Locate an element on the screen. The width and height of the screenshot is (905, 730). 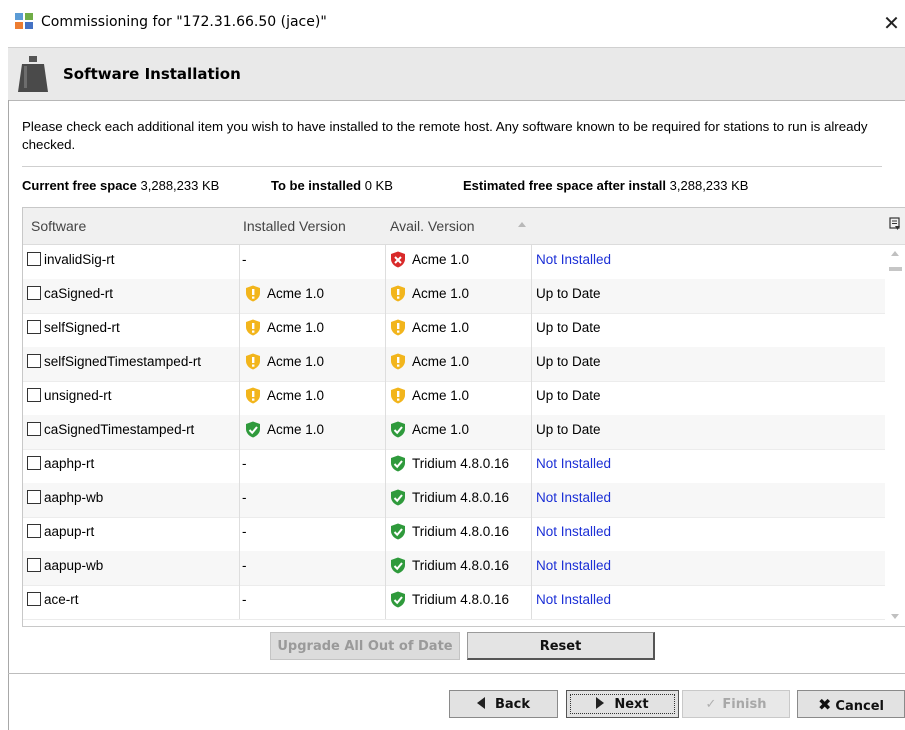
table-row: selfSigned-rt Acme 1.0 Acme 1.0 Up to Date is located at coordinates (454, 330).